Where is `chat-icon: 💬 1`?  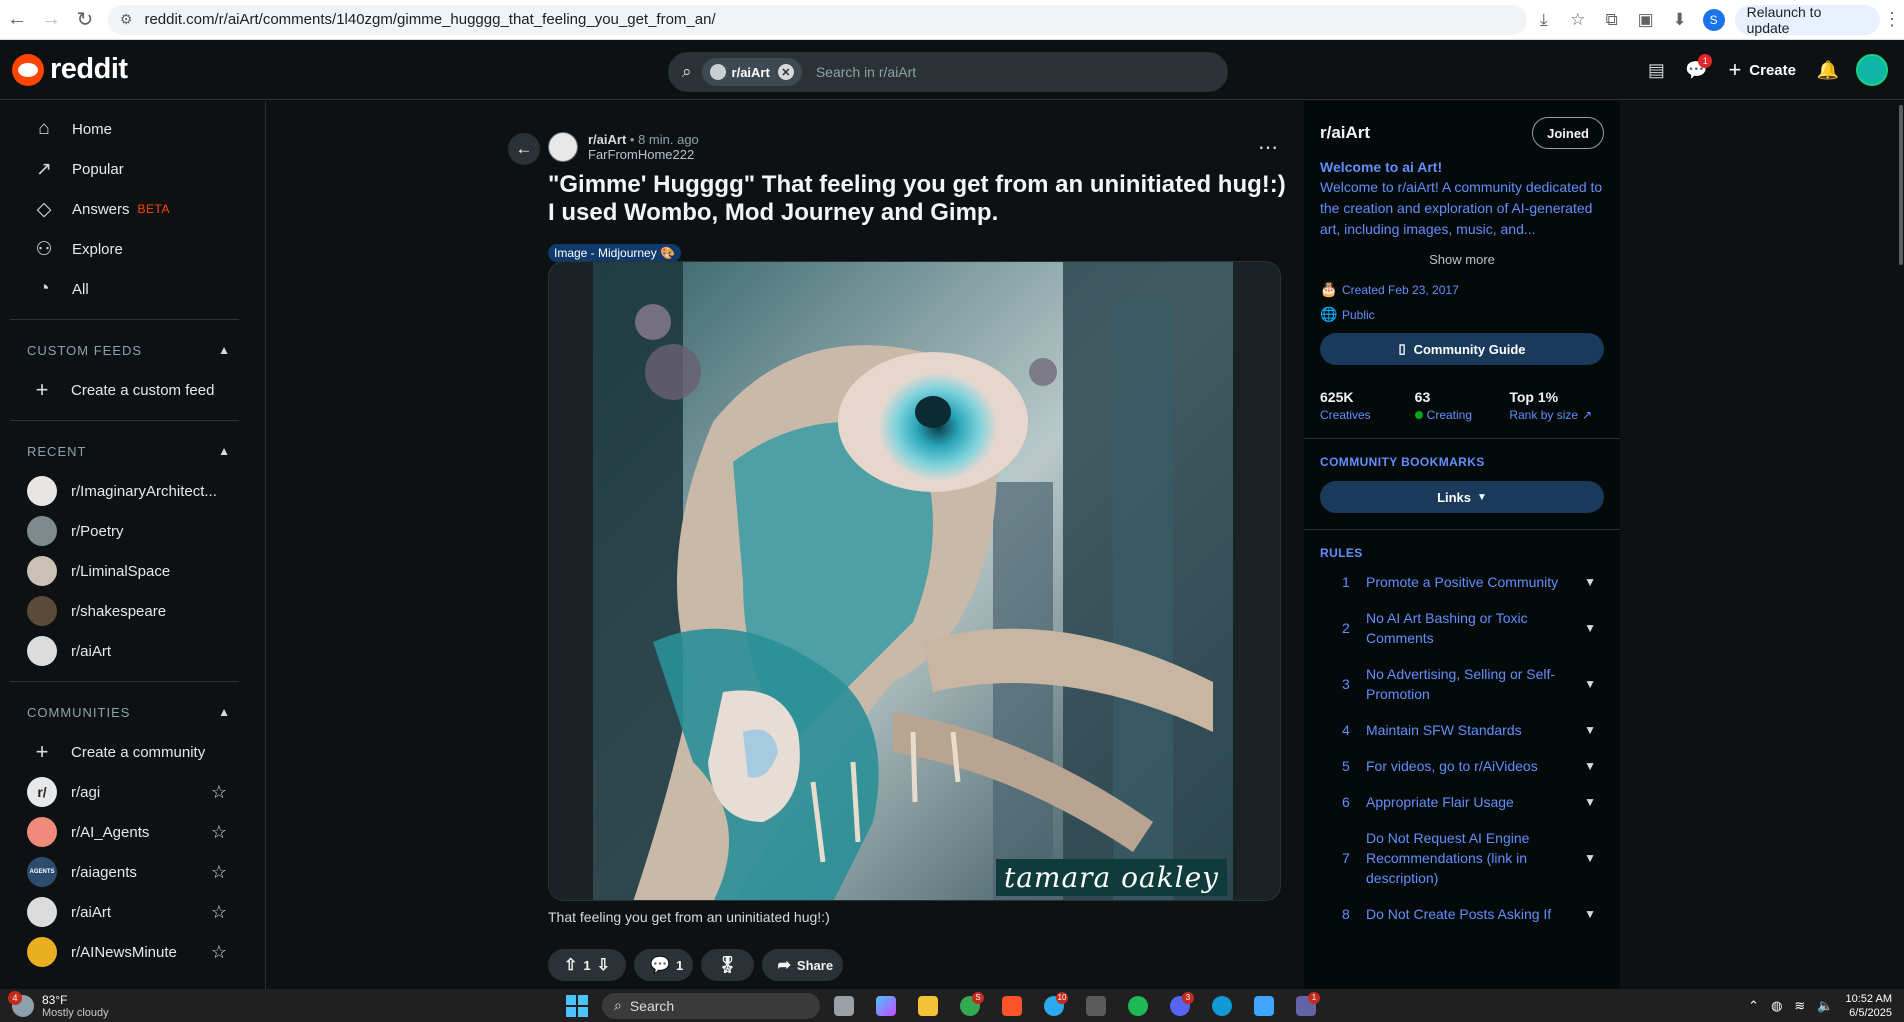 chat-icon: 💬 1 is located at coordinates (1696, 70).